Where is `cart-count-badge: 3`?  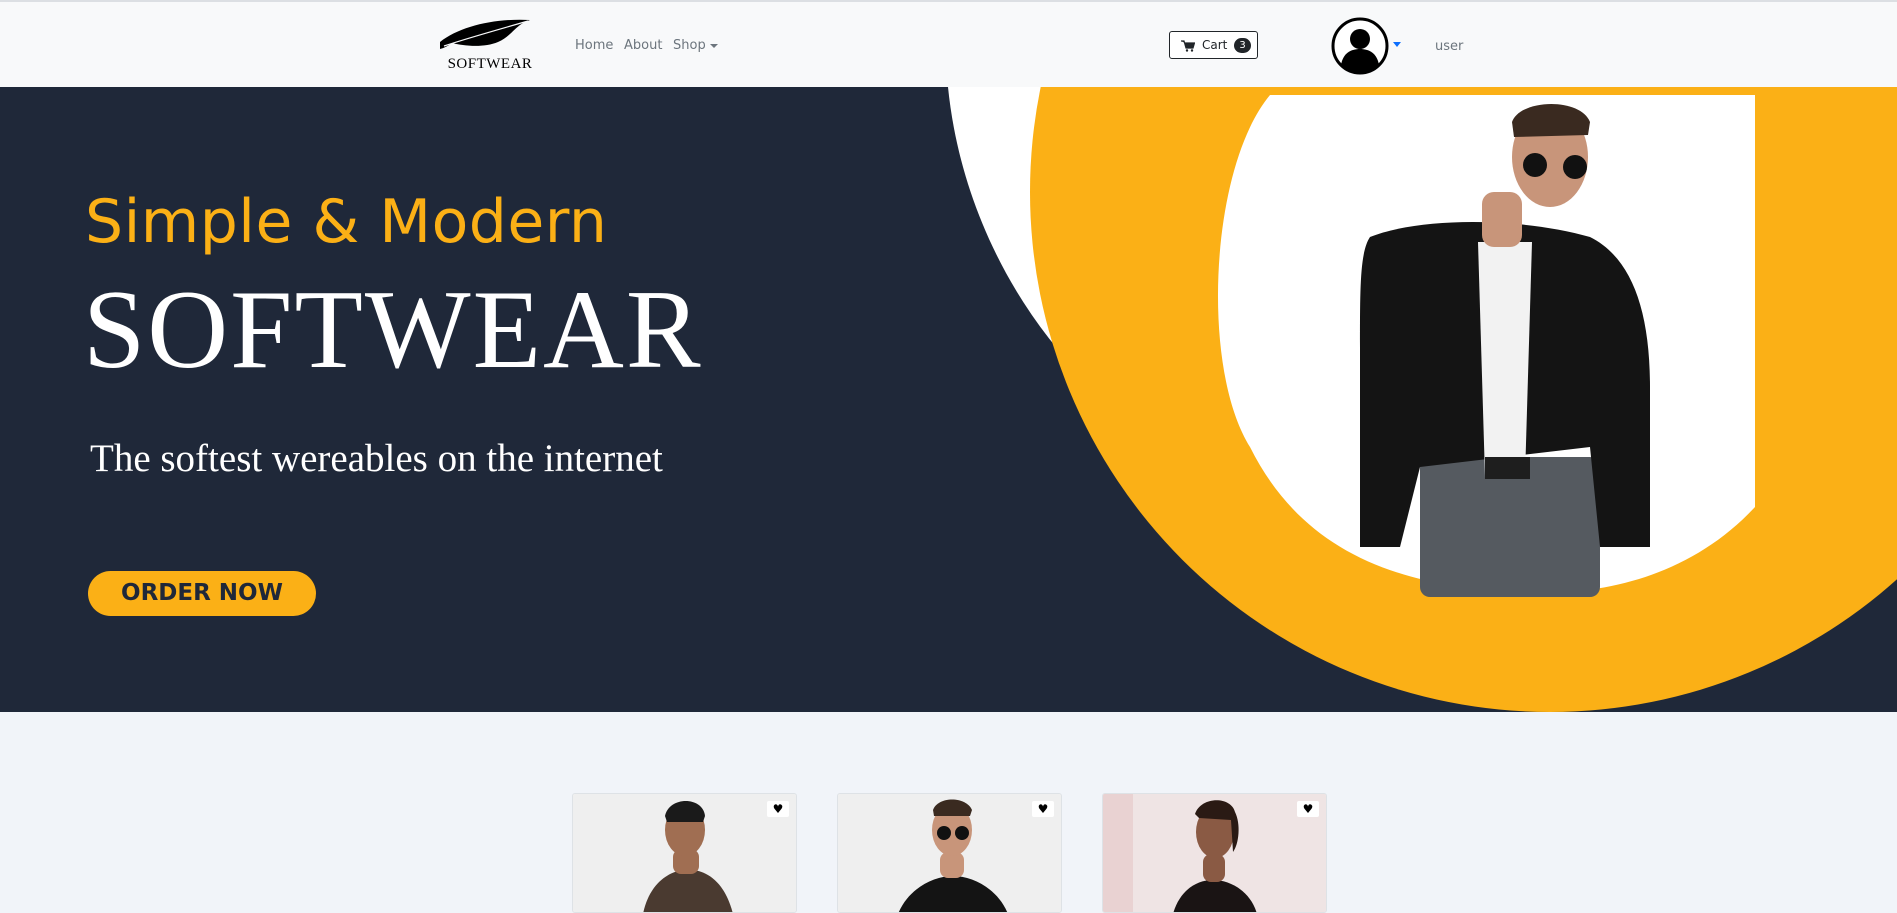
cart-count-badge: 3 is located at coordinates (1242, 45).